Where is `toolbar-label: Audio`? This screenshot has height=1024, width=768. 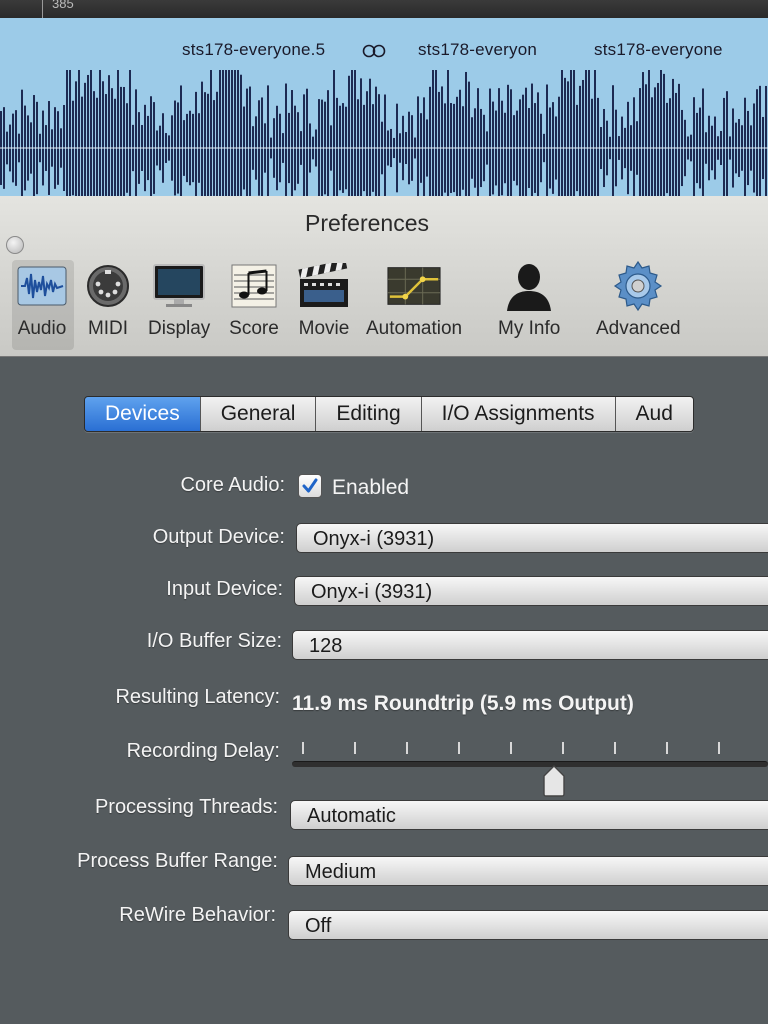 toolbar-label: Audio is located at coordinates (42, 328).